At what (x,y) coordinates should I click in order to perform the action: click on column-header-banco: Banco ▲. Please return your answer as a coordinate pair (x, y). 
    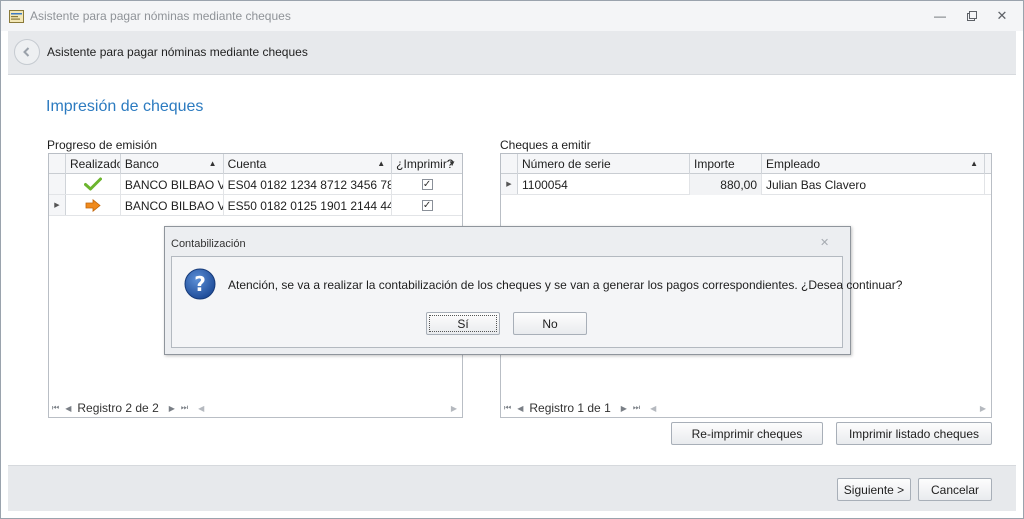
    Looking at the image, I should click on (172, 164).